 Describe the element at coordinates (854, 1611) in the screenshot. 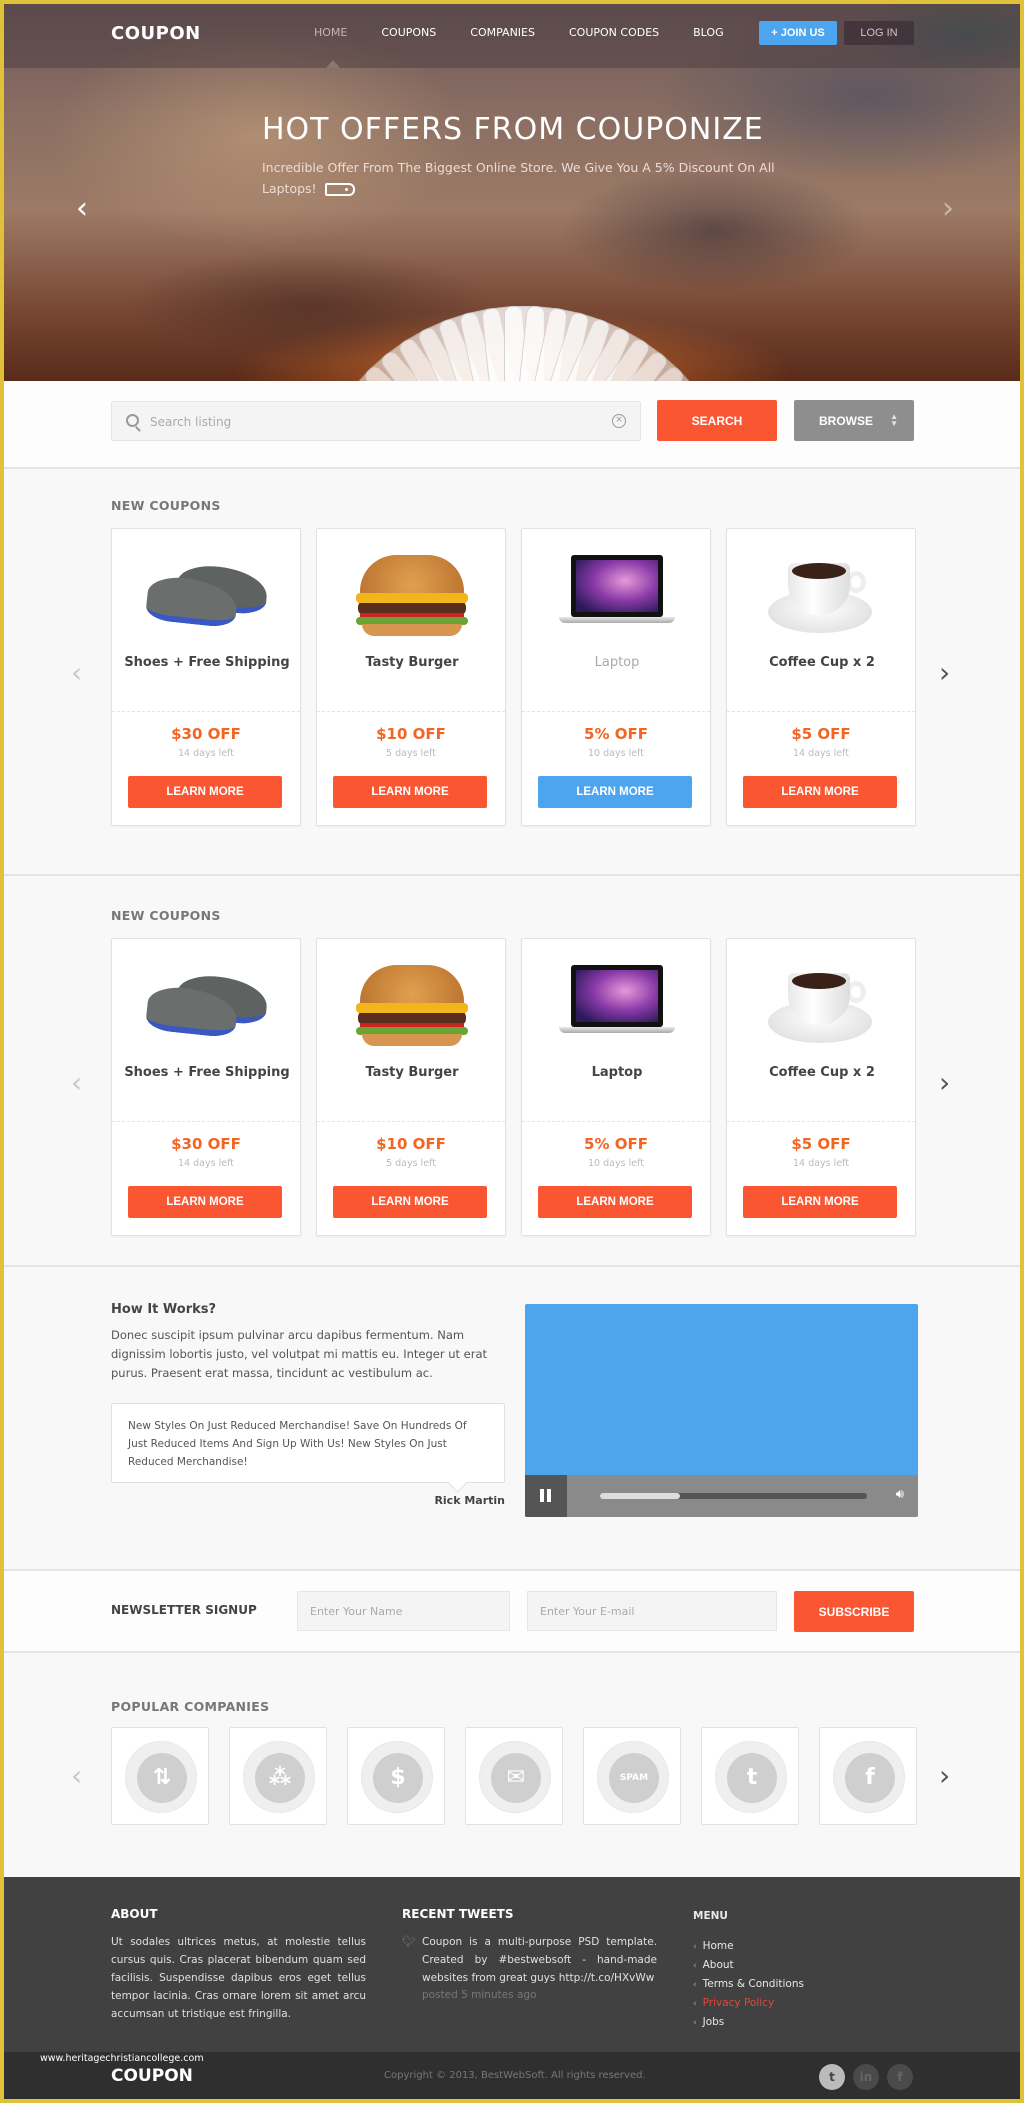

I see `subscribe-button: SUBSCRIBE` at that location.